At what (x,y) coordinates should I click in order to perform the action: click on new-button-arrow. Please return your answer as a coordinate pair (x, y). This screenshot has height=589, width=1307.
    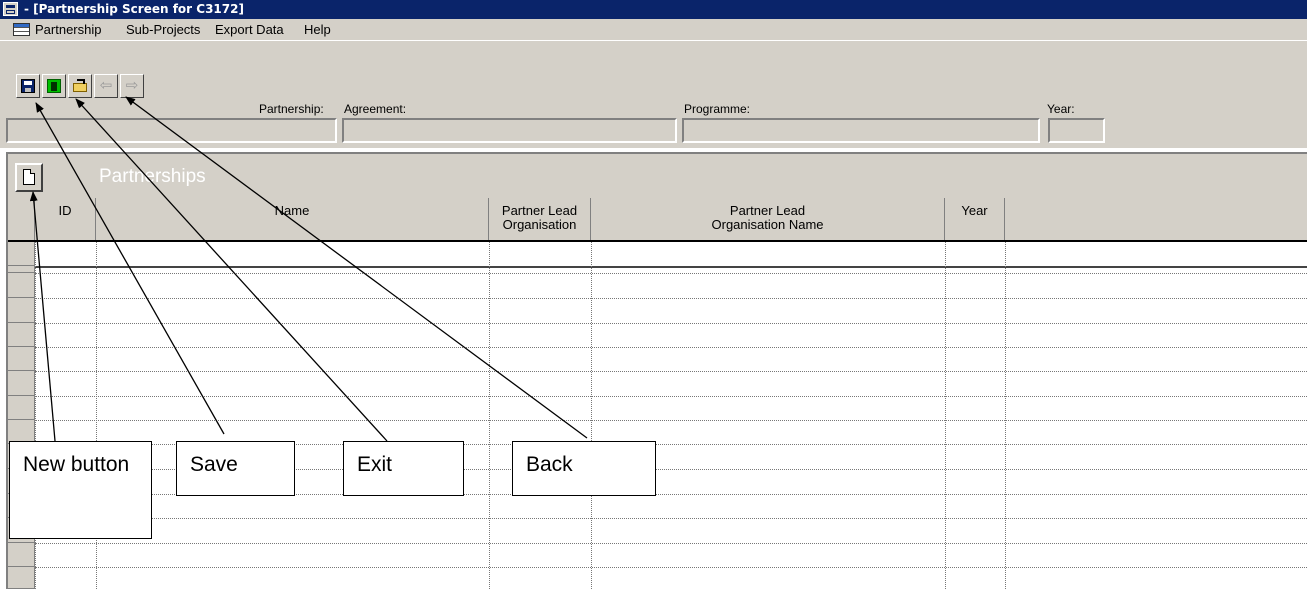
    Looking at the image, I should click on (42, 316).